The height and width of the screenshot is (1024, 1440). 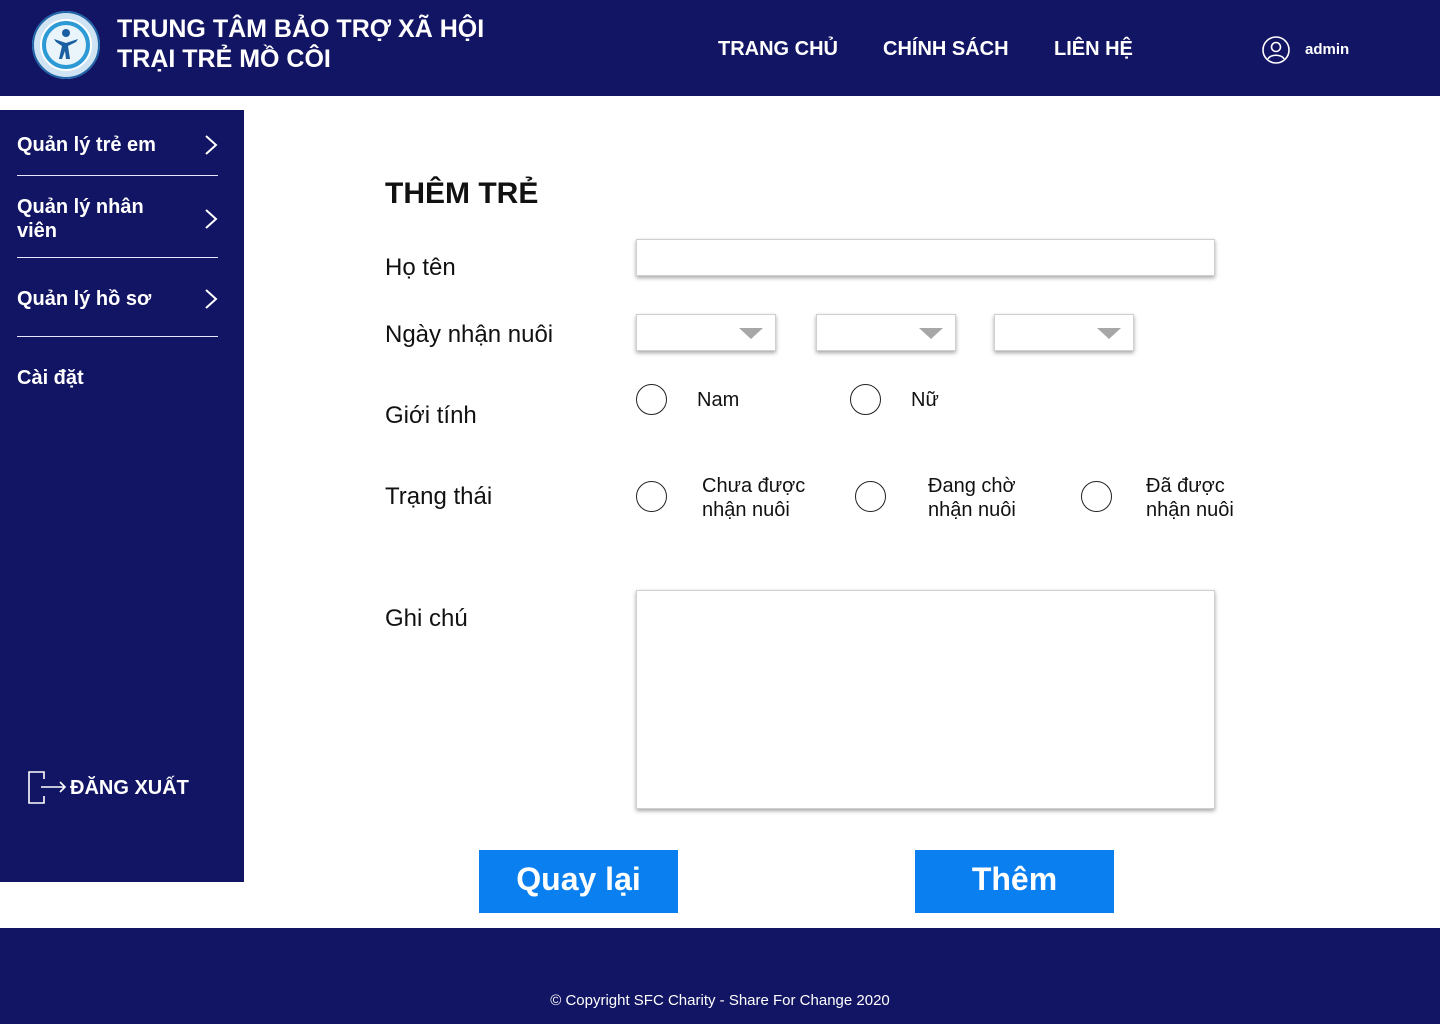 What do you see at coordinates (301, 29) in the screenshot?
I see `organization-name-line1: TRUNG TÂM BẢO TRỢ XÃ HỘI` at bounding box center [301, 29].